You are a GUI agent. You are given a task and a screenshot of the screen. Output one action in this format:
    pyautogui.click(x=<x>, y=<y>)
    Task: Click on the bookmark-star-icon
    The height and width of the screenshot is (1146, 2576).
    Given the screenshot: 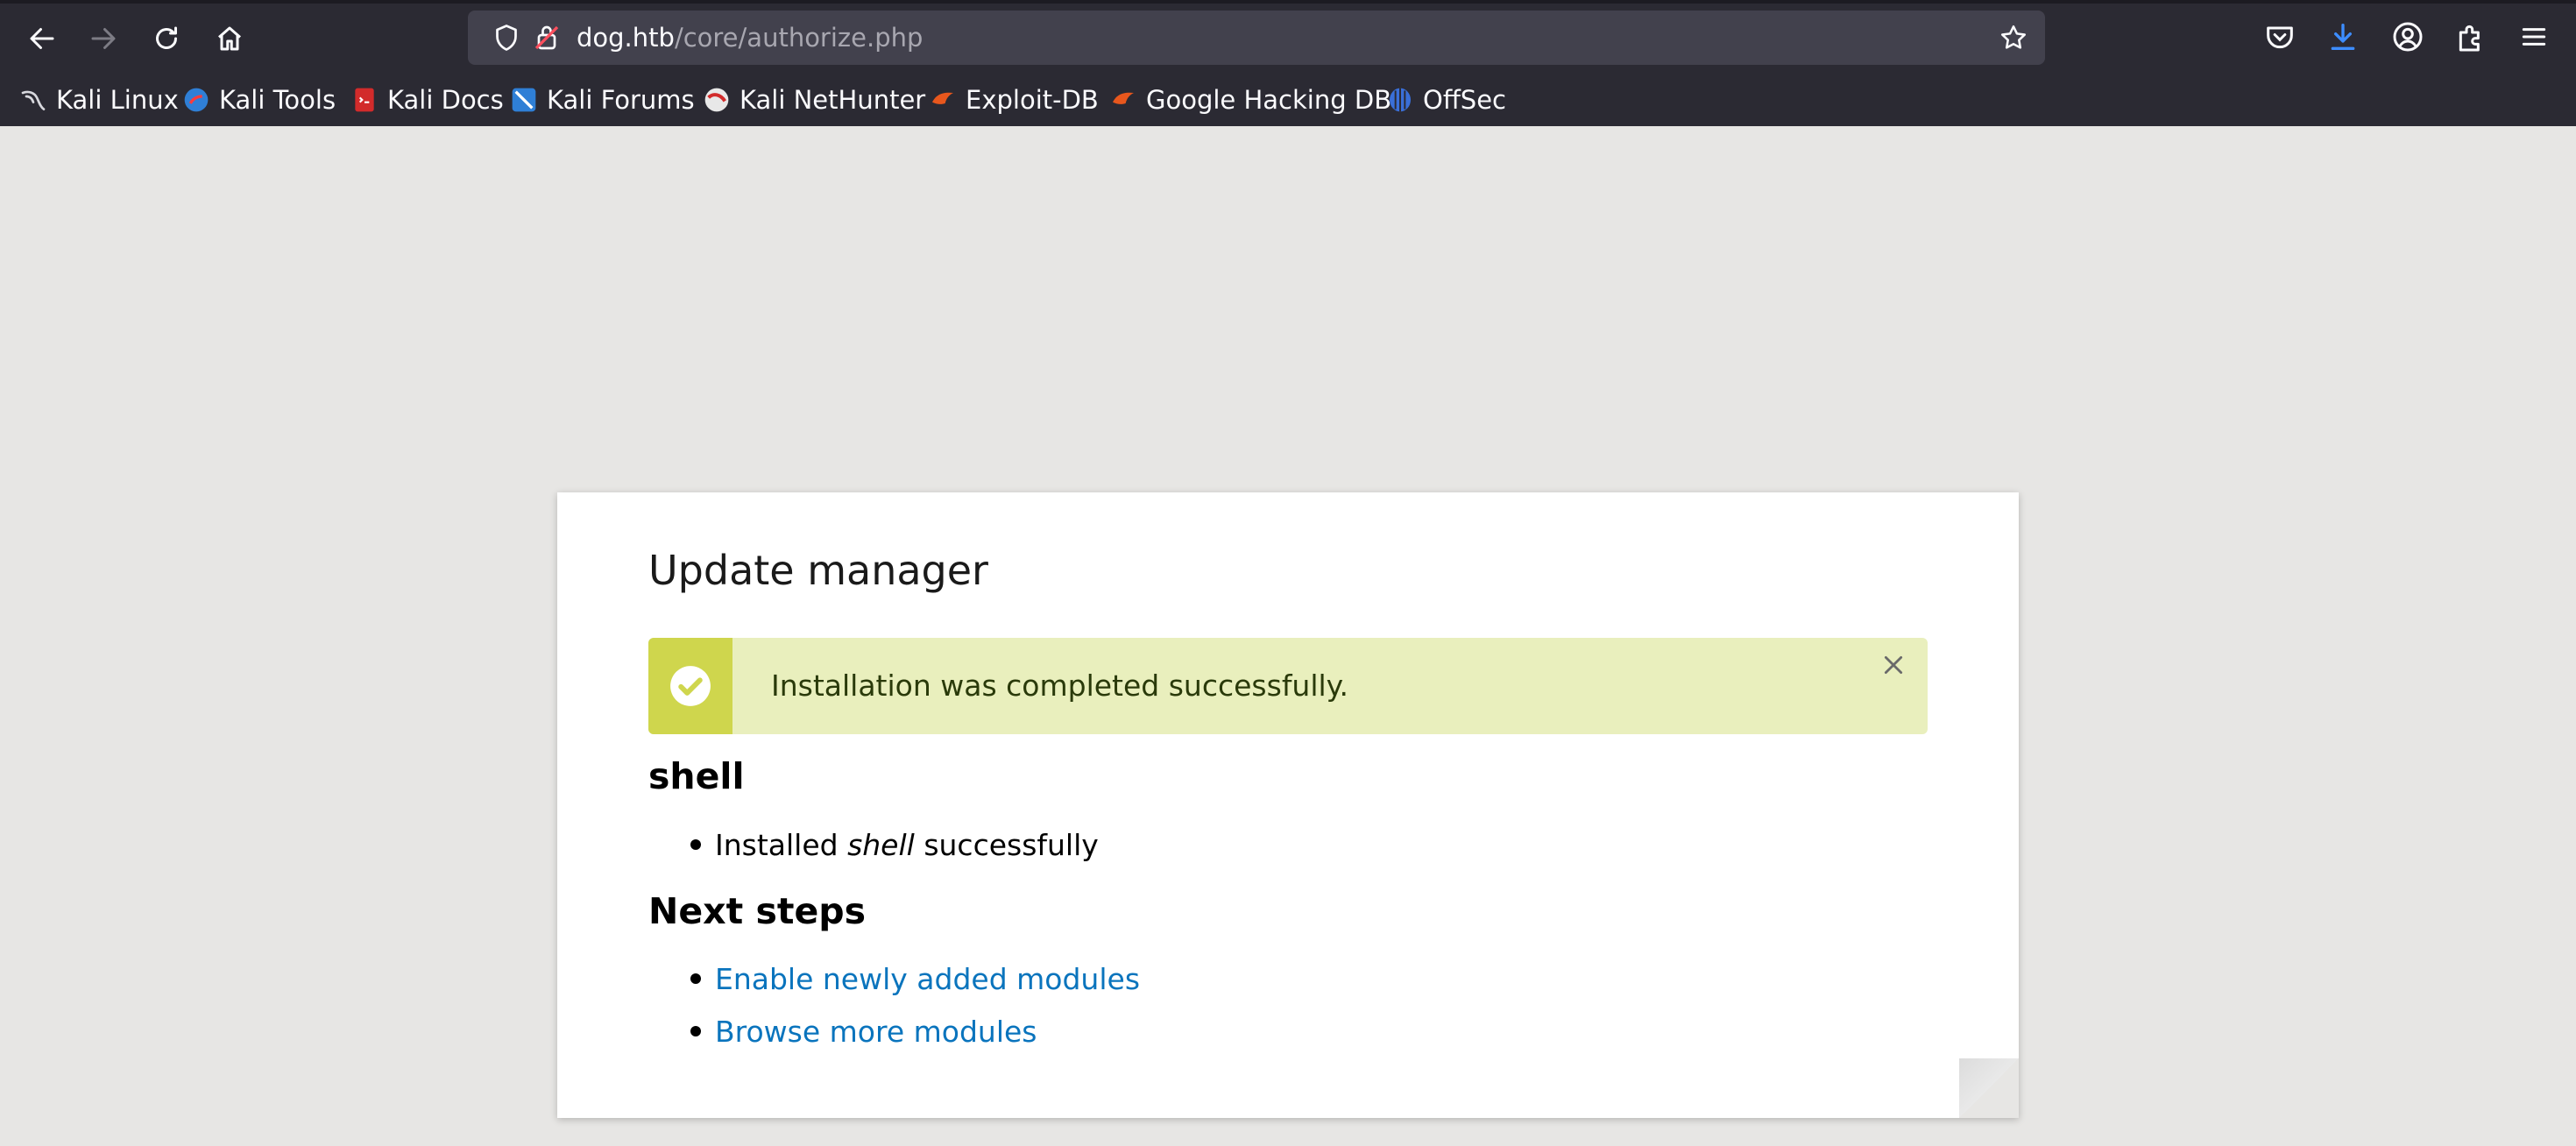 What is the action you would take?
    pyautogui.click(x=2013, y=37)
    